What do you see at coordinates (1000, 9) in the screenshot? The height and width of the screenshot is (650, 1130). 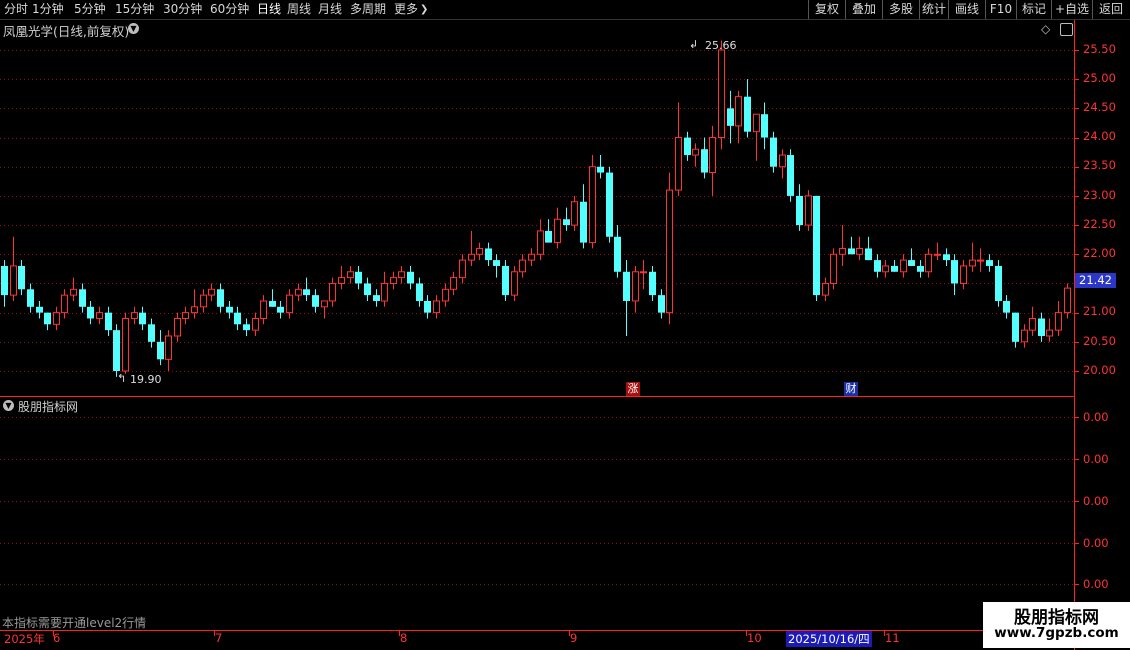 I see `f10-button: F10` at bounding box center [1000, 9].